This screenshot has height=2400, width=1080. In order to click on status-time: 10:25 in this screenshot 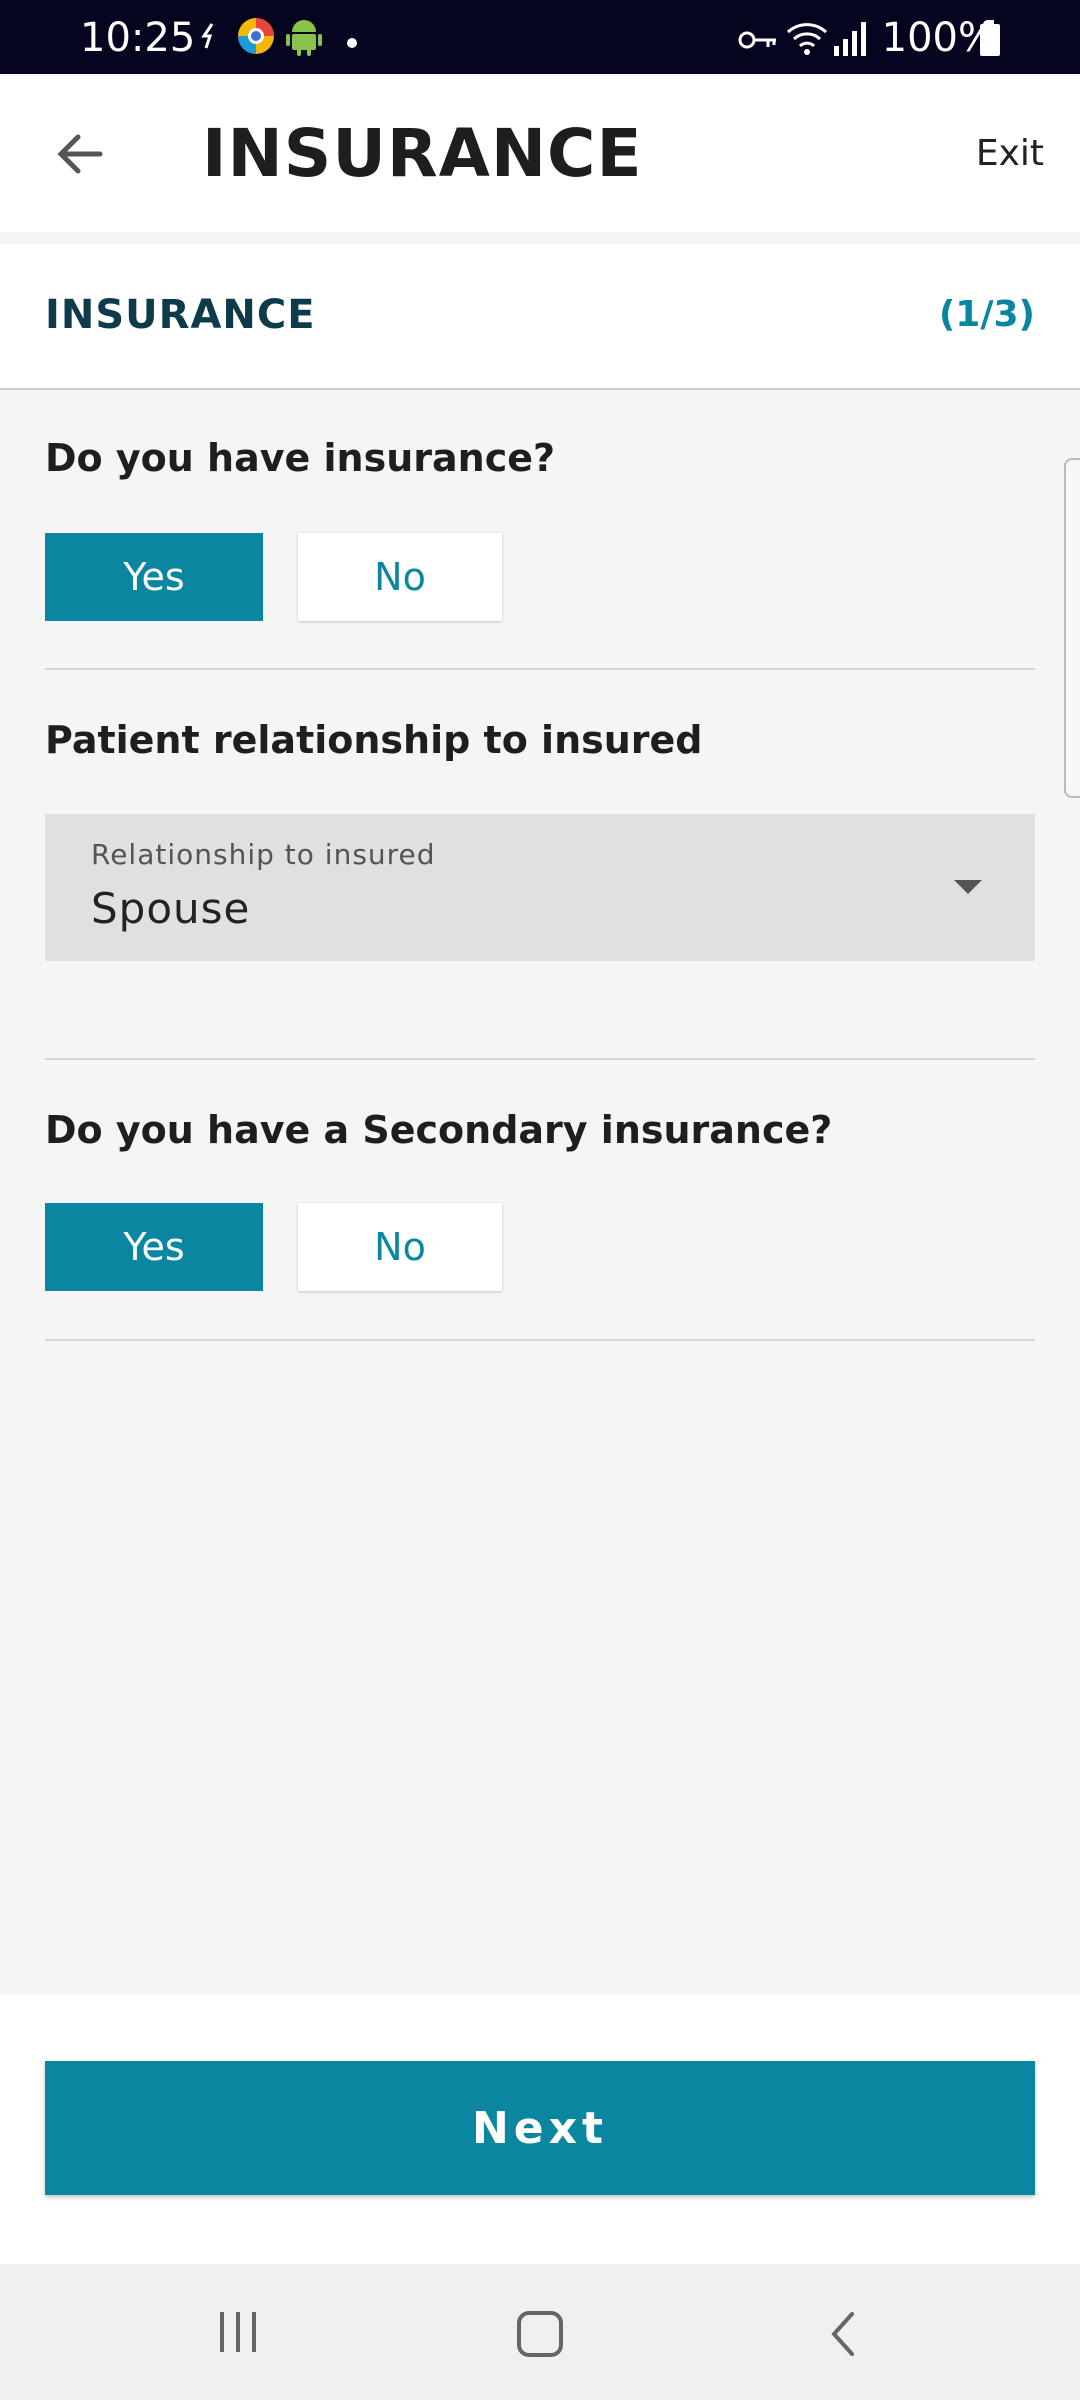, I will do `click(138, 38)`.